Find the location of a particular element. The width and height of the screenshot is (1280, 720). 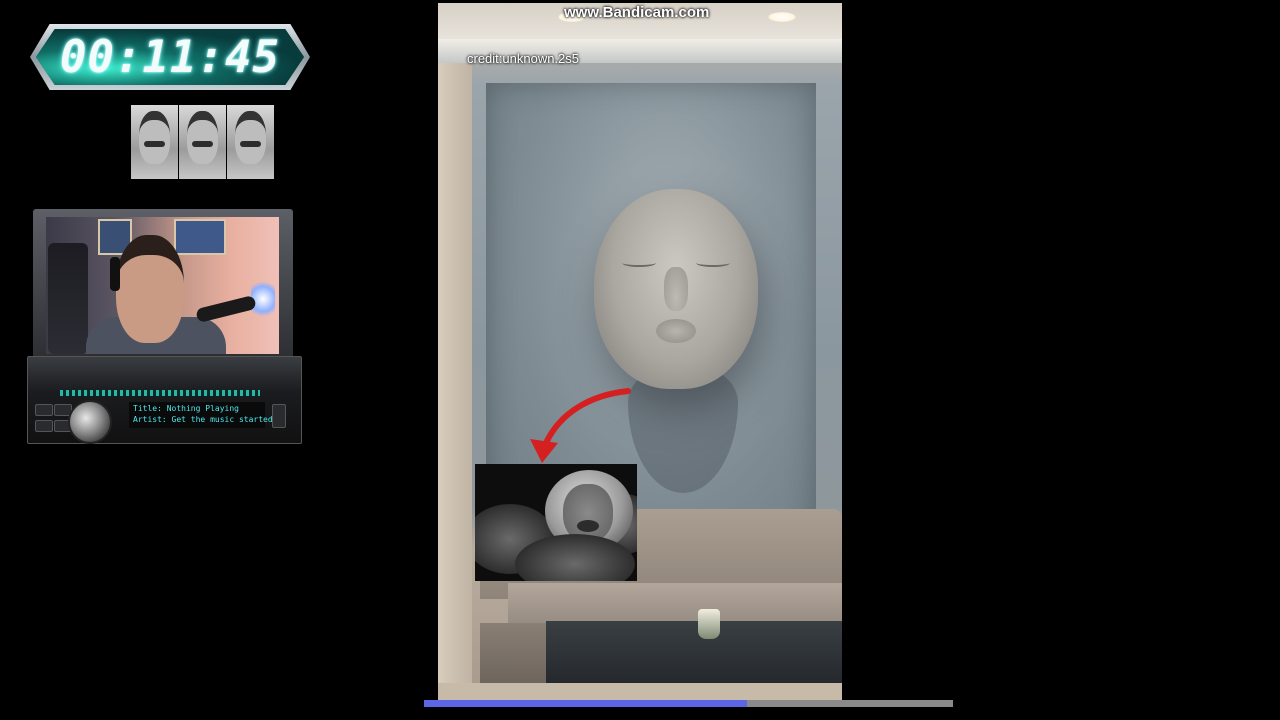

stream-timer: 00:11:45 is located at coordinates (170, 57).